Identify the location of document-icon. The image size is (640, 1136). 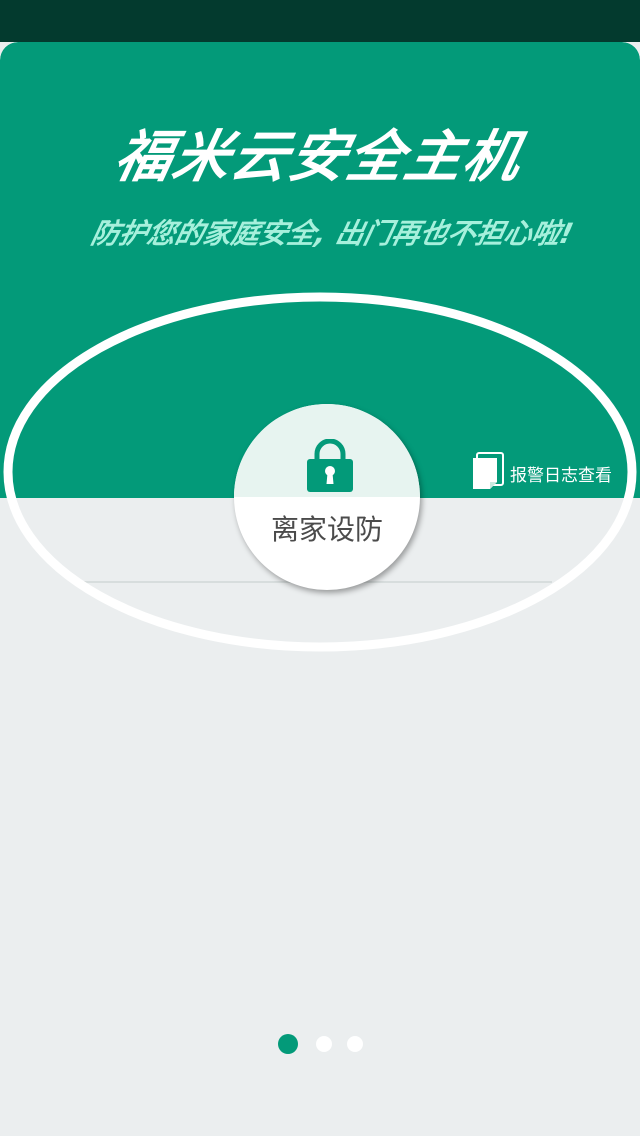
(488, 470).